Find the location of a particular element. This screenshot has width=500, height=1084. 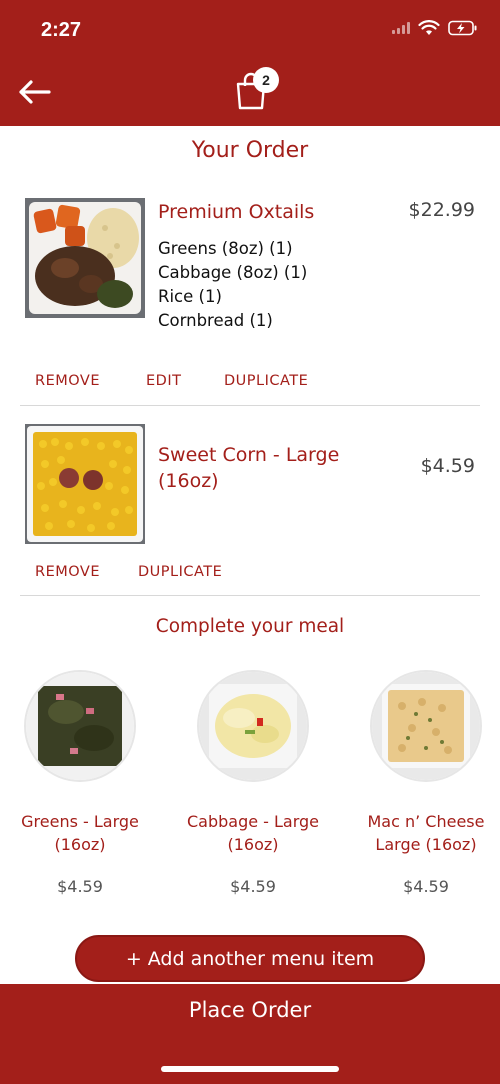

modifier-line: Cabbage (8oz) (1) is located at coordinates (233, 272).